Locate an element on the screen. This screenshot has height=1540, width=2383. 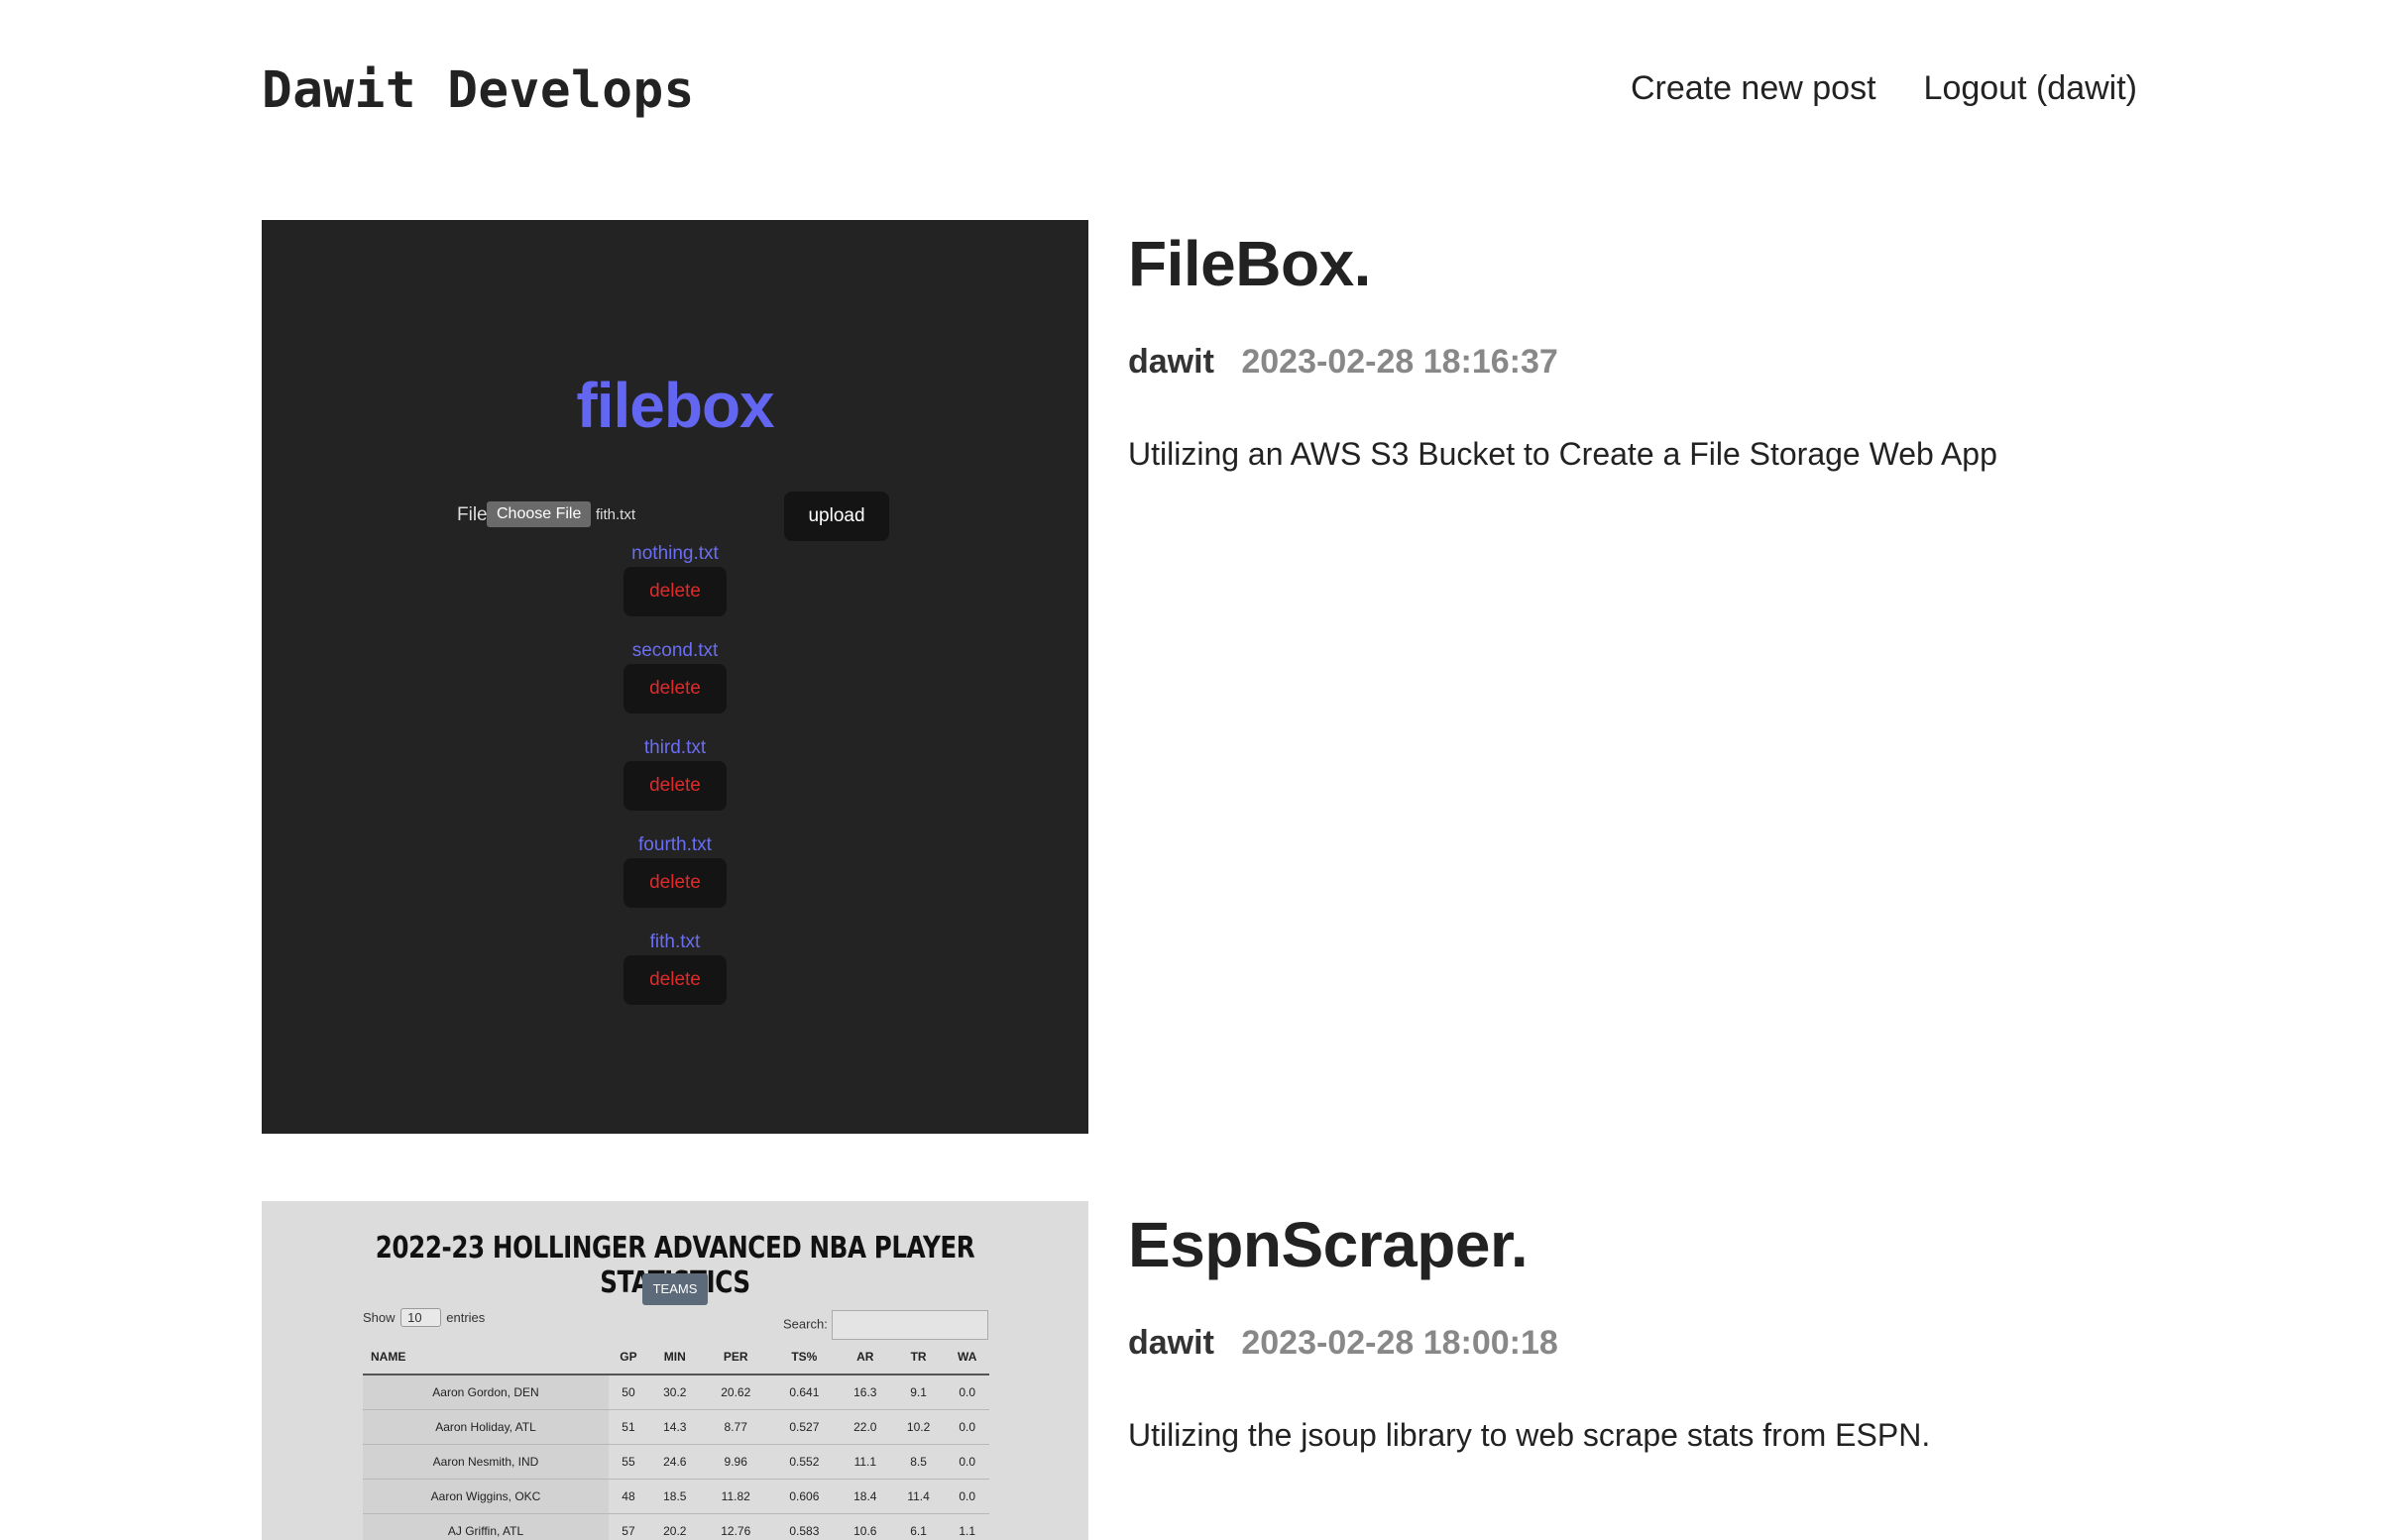
stat-cell: 30.2 is located at coordinates (675, 1392).